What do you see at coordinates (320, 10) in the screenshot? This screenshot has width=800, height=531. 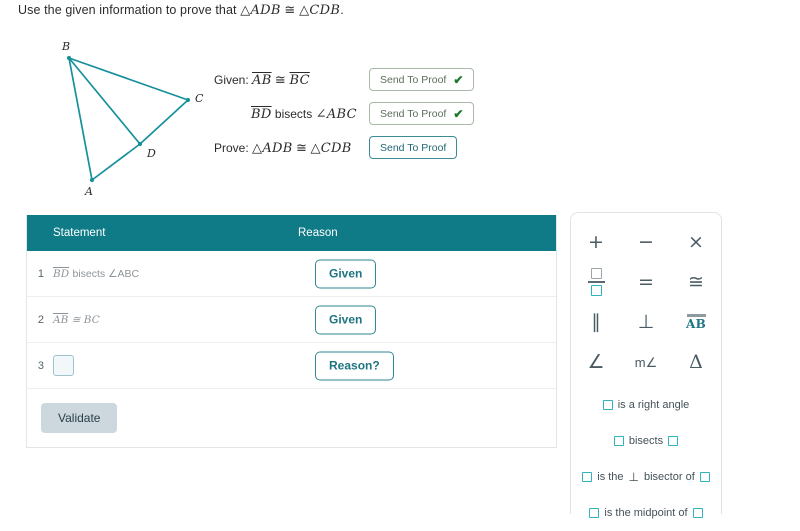 I see `prompt-triangle-2: △CDB` at bounding box center [320, 10].